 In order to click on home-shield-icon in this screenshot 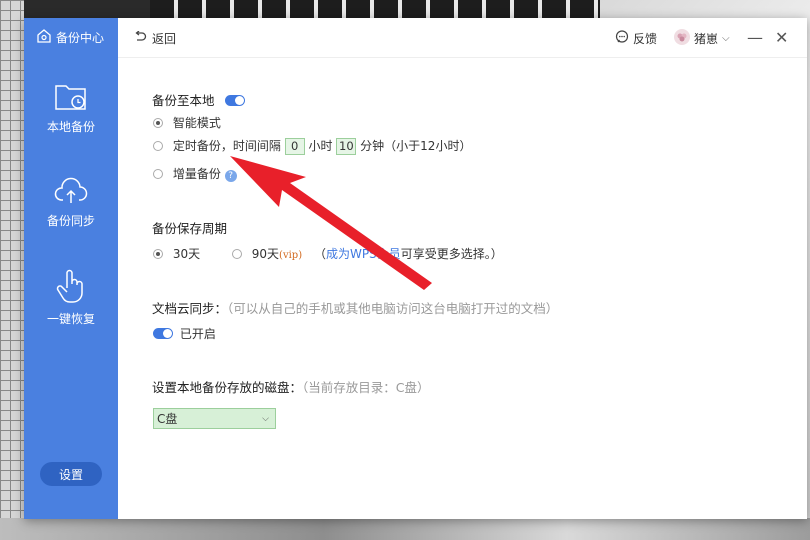, I will do `click(44, 37)`.